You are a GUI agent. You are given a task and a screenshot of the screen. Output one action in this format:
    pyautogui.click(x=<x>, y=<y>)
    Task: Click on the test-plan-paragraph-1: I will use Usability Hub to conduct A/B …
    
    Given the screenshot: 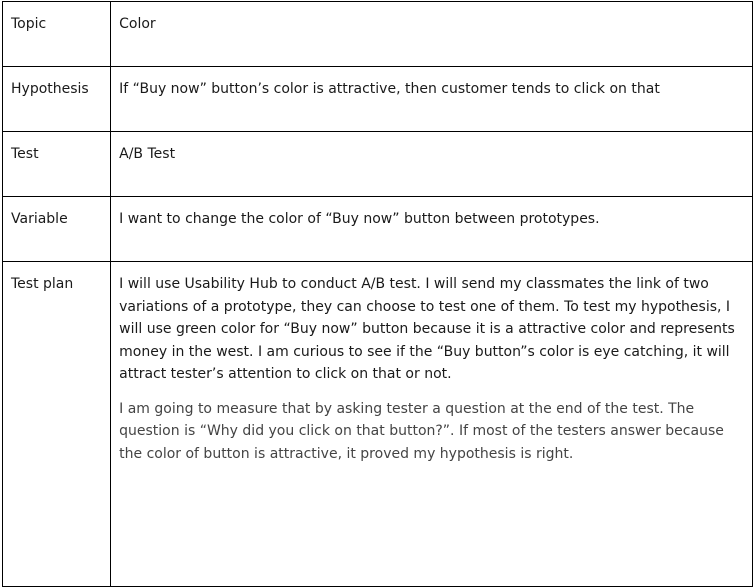 What is the action you would take?
    pyautogui.click(x=427, y=329)
    